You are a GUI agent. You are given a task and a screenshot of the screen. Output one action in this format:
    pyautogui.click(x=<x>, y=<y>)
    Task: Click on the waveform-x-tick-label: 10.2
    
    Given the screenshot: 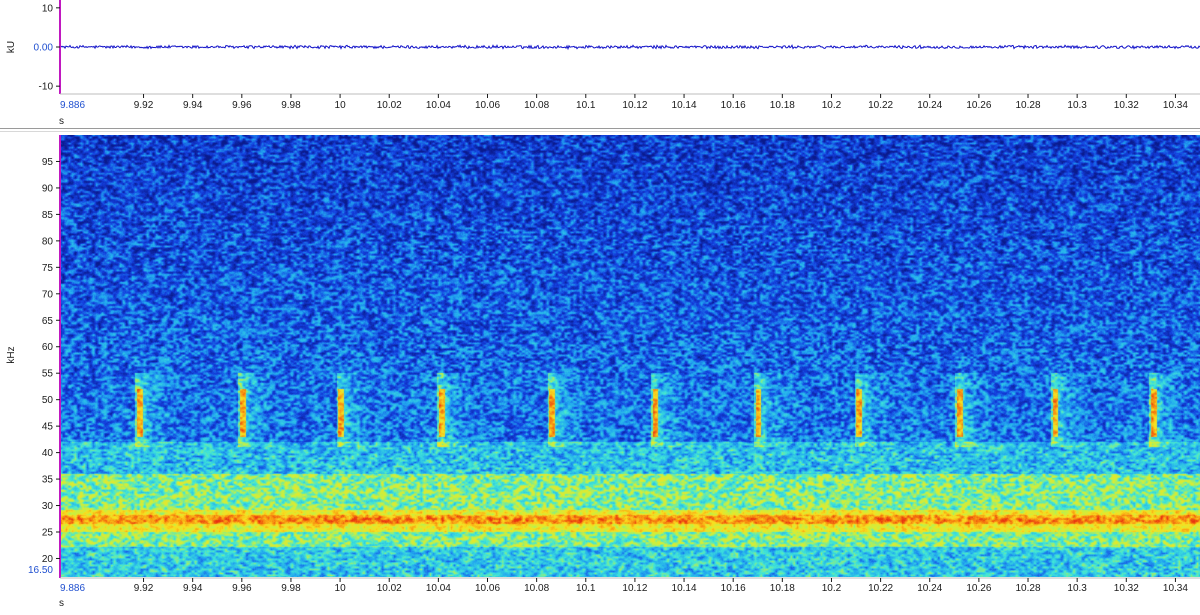 What is the action you would take?
    pyautogui.click(x=832, y=105)
    